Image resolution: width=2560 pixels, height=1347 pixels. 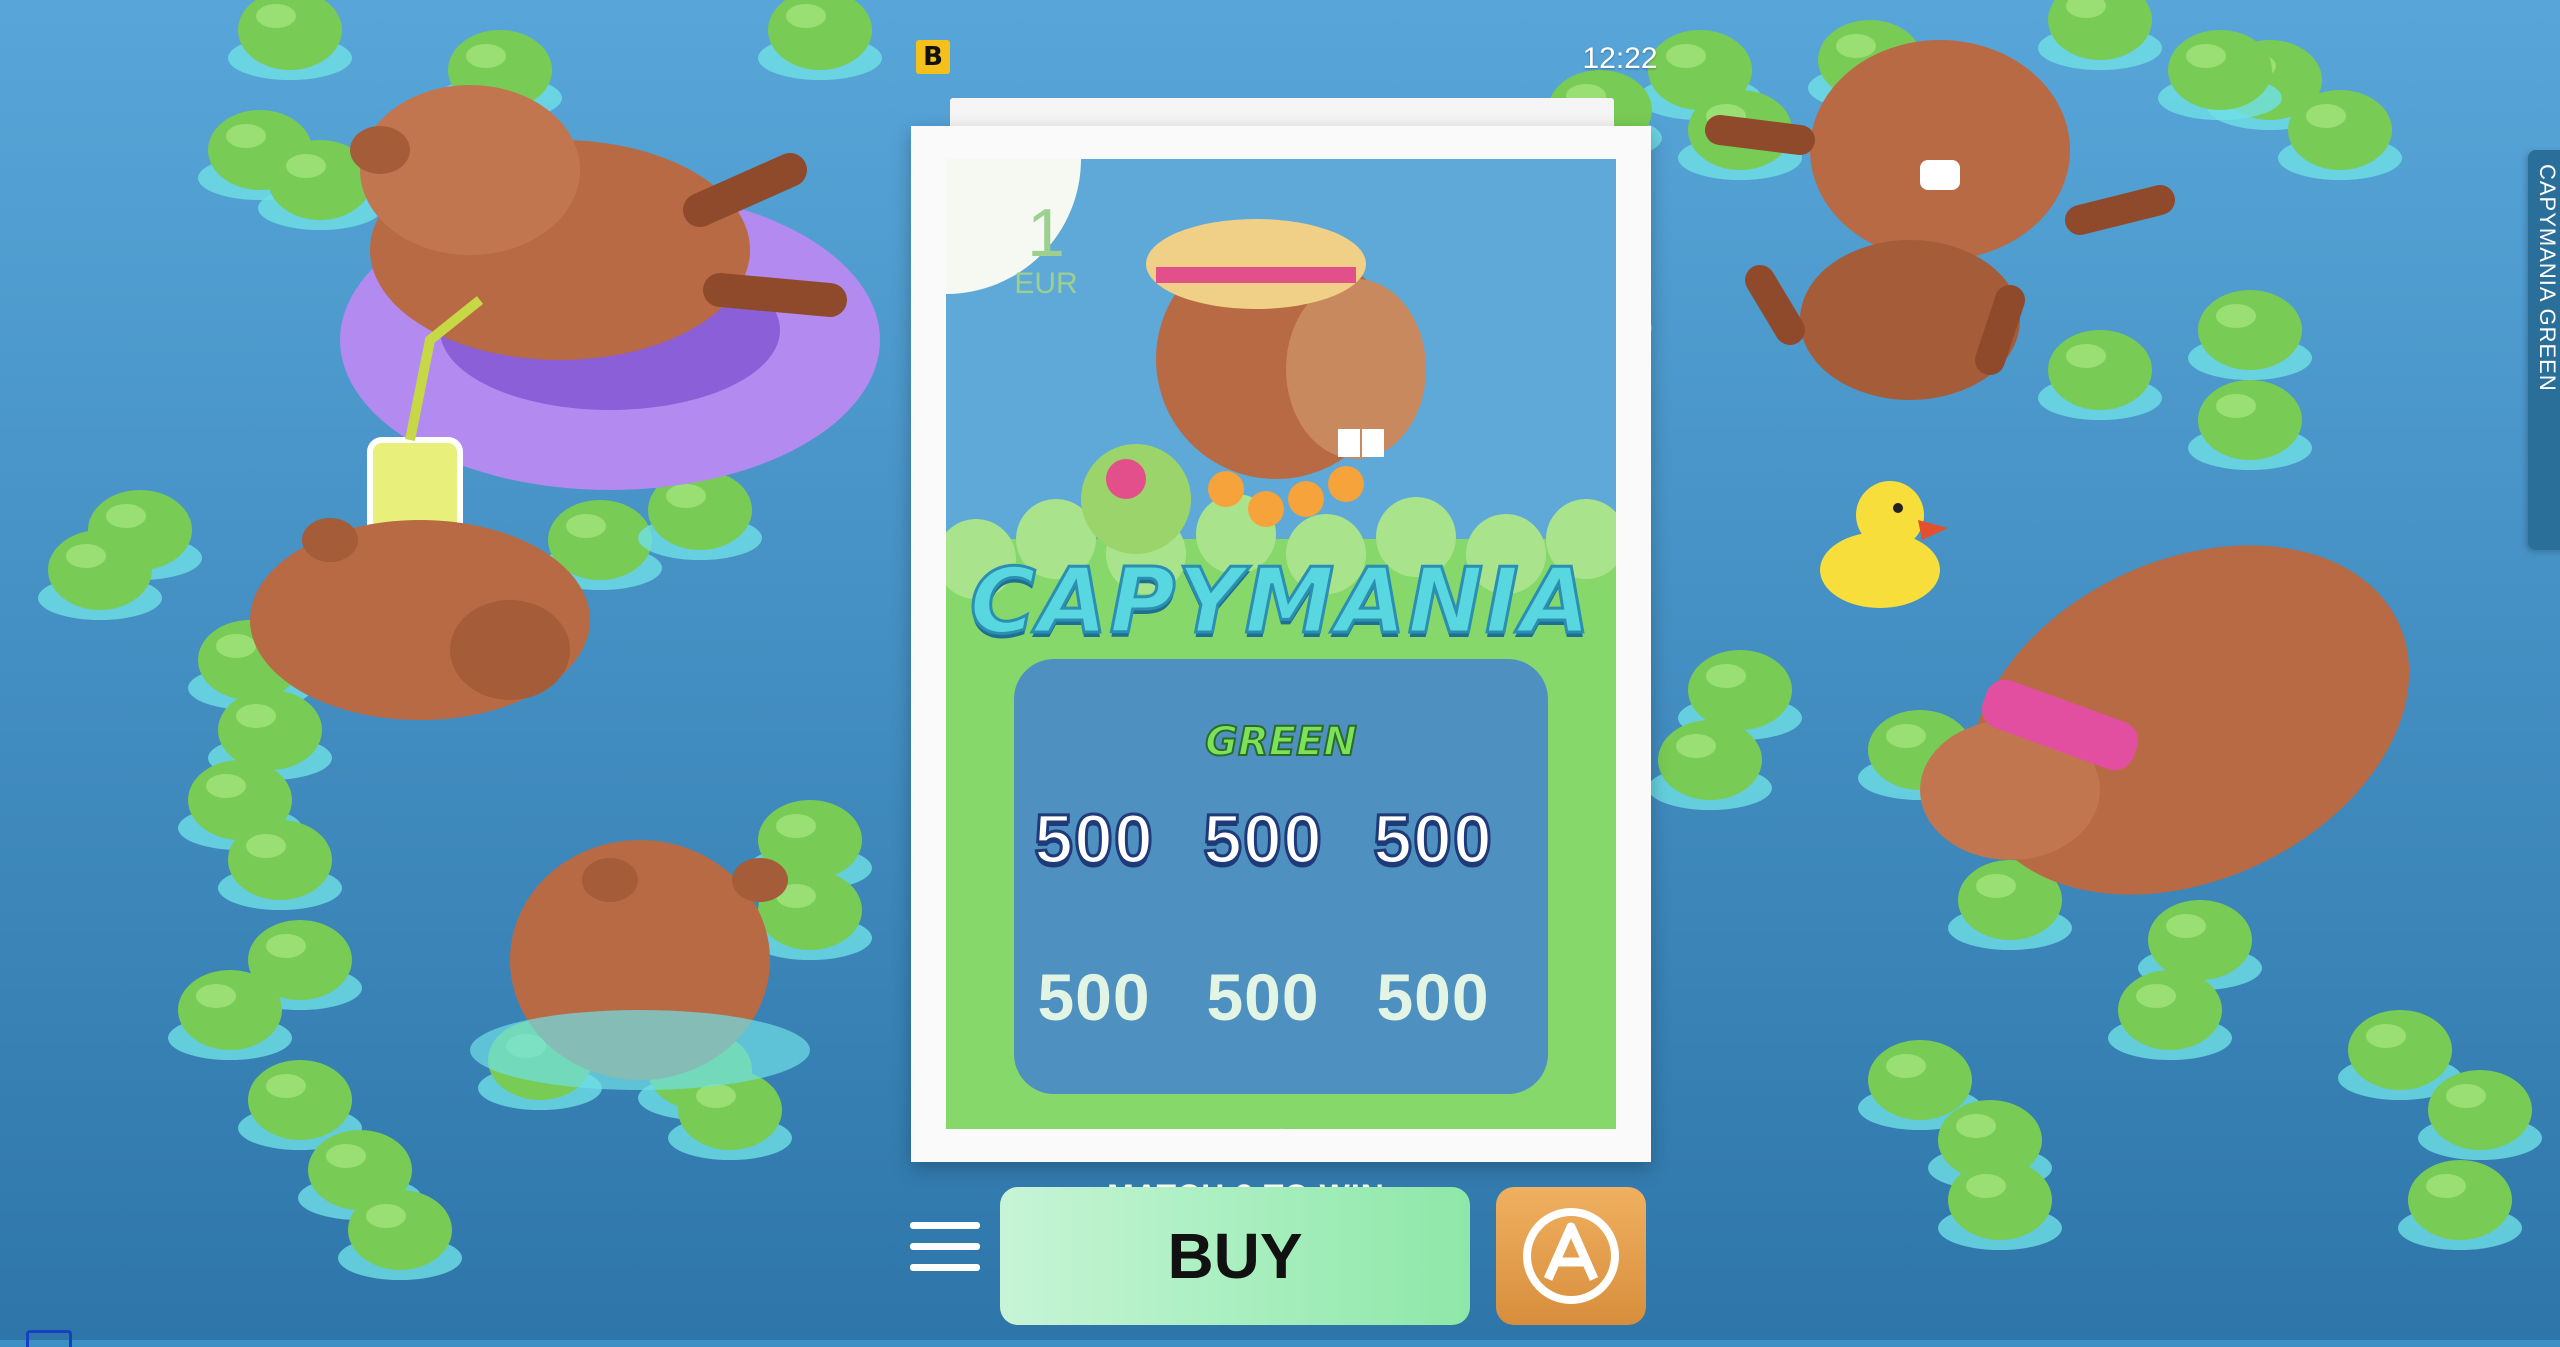 What do you see at coordinates (1280, 602) in the screenshot?
I see `game-logo-title: CAPYMANIA` at bounding box center [1280, 602].